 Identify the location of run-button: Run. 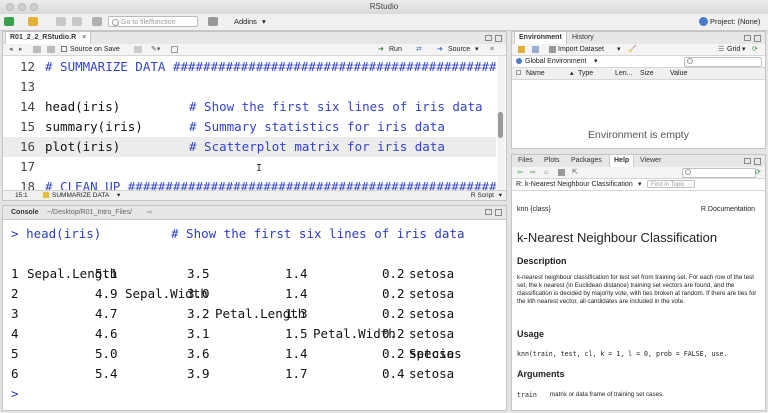
(395, 49).